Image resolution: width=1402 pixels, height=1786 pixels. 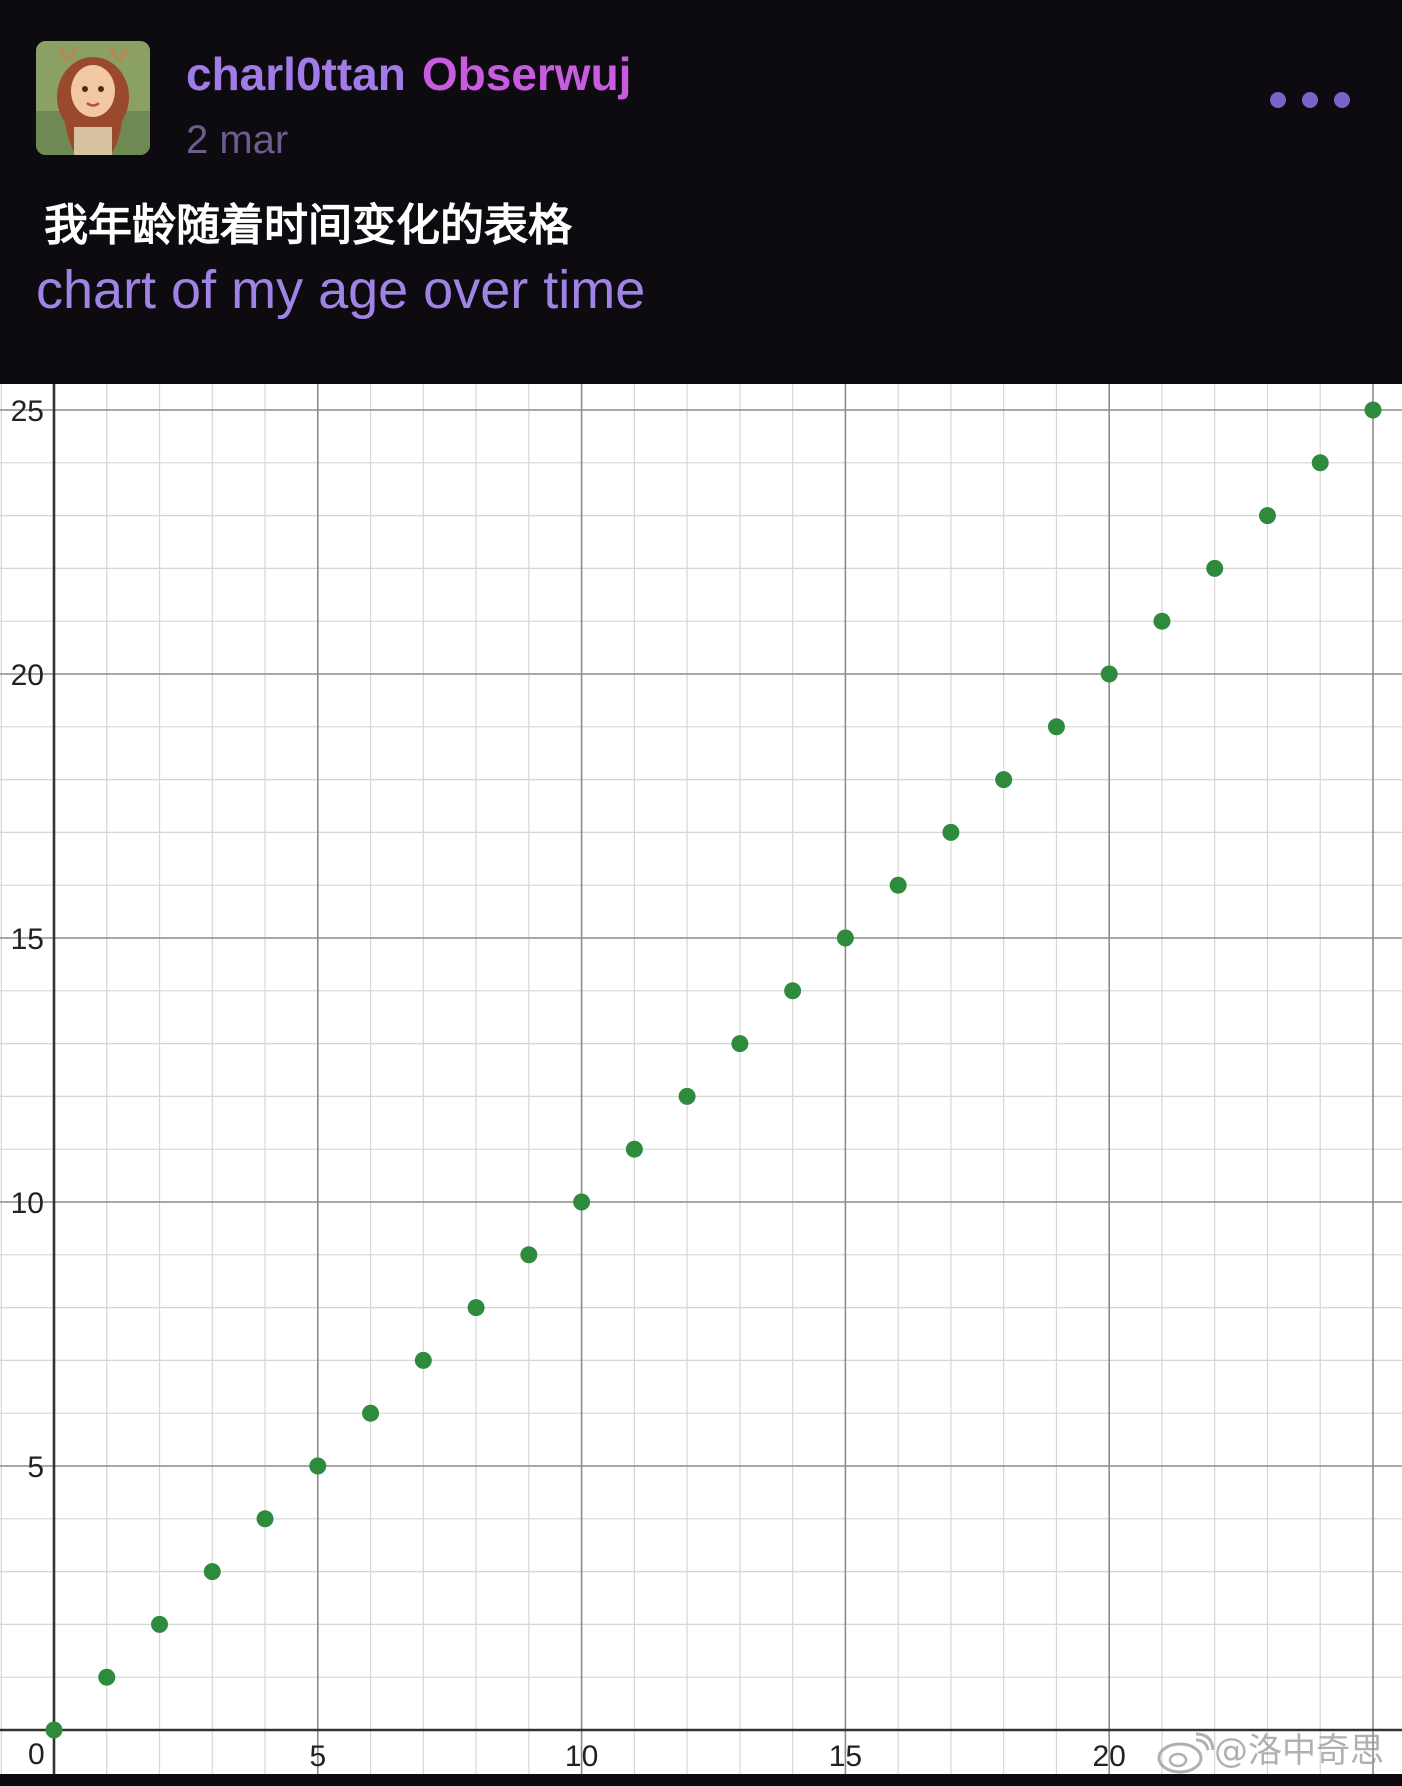 I want to click on post-date: 2 mar, so click(x=237, y=140).